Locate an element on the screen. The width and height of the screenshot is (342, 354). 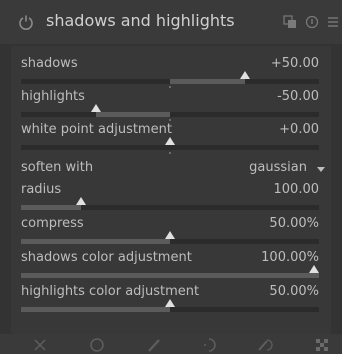
module-header: shadows and highlights is located at coordinates (171, 22).